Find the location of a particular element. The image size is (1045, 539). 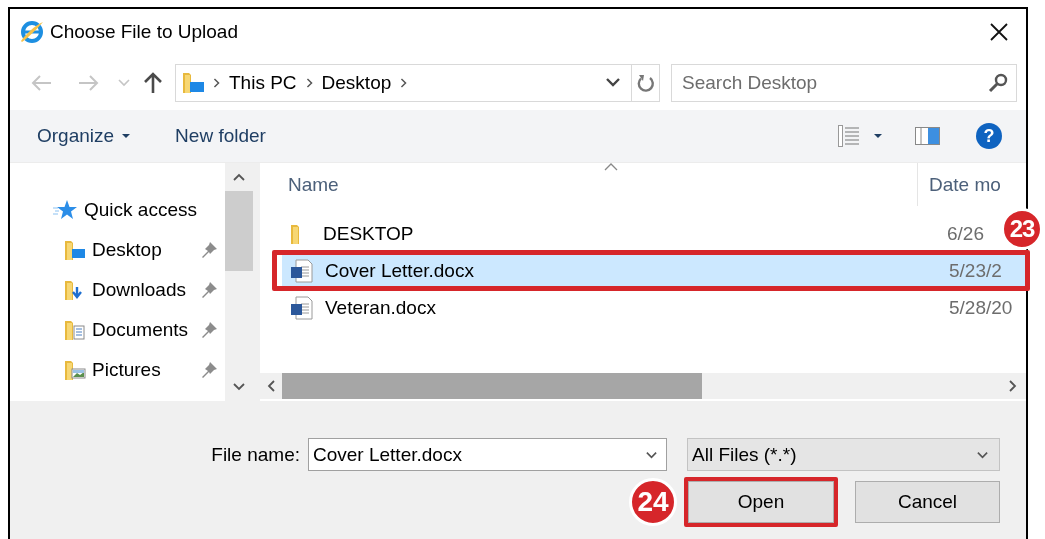

recent-locations-icon is located at coordinates (124, 82).